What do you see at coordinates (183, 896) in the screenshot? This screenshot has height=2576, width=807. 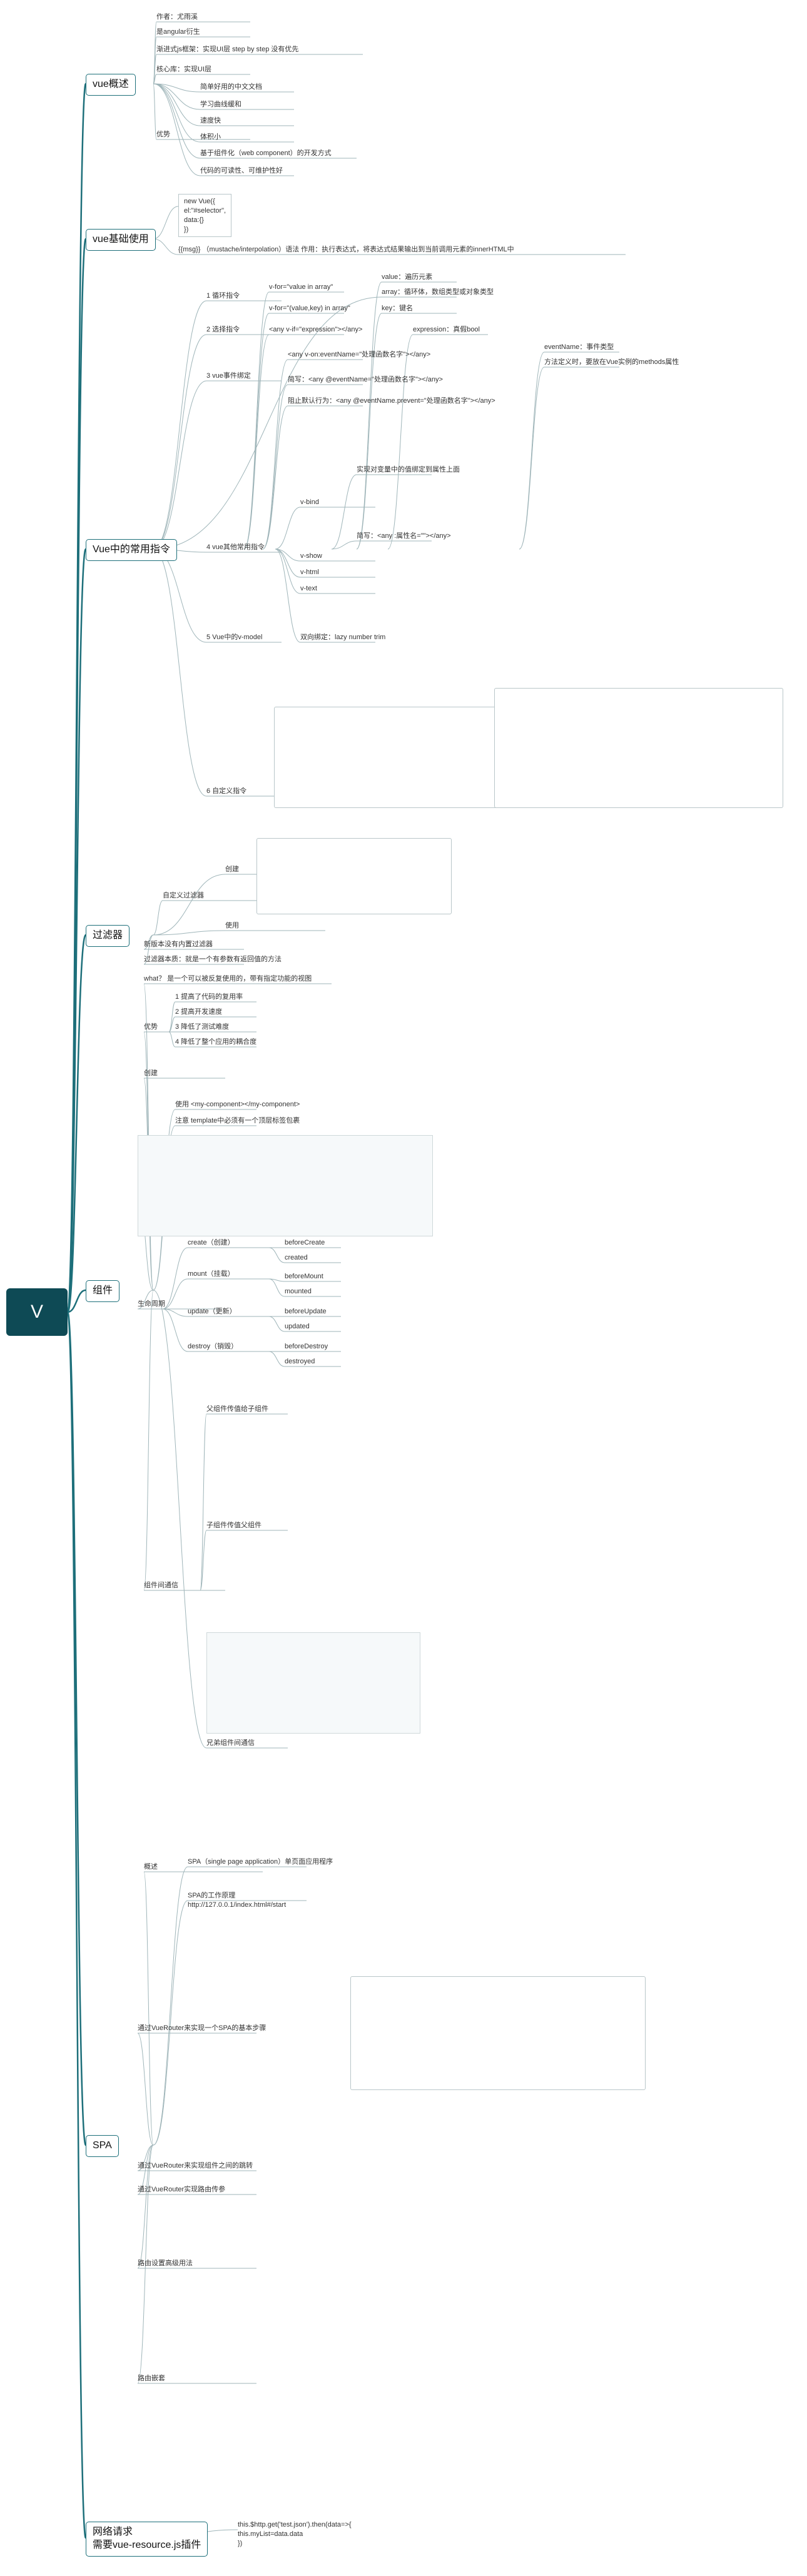 I see `filter-item: 自定义过滤器` at bounding box center [183, 896].